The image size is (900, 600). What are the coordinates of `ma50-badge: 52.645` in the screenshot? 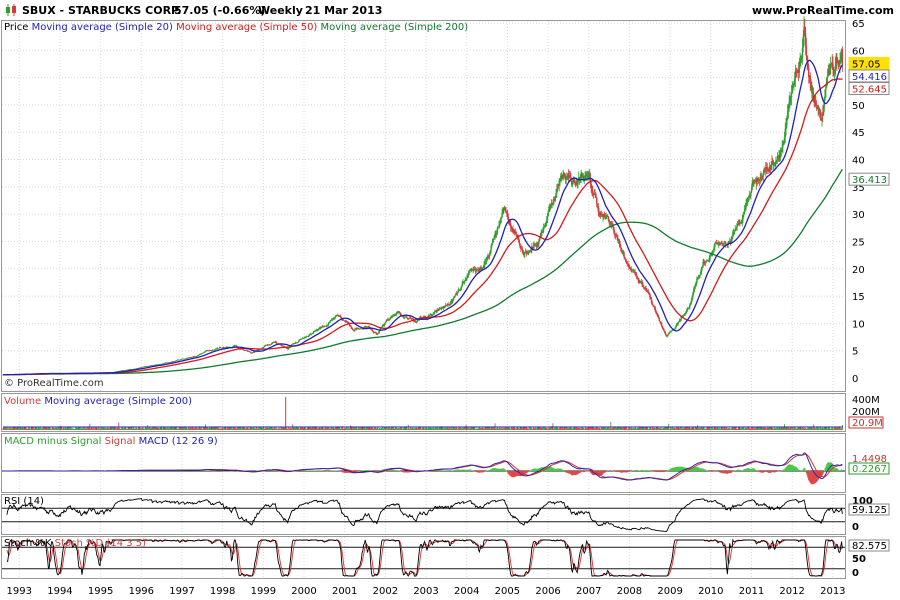 It's located at (869, 90).